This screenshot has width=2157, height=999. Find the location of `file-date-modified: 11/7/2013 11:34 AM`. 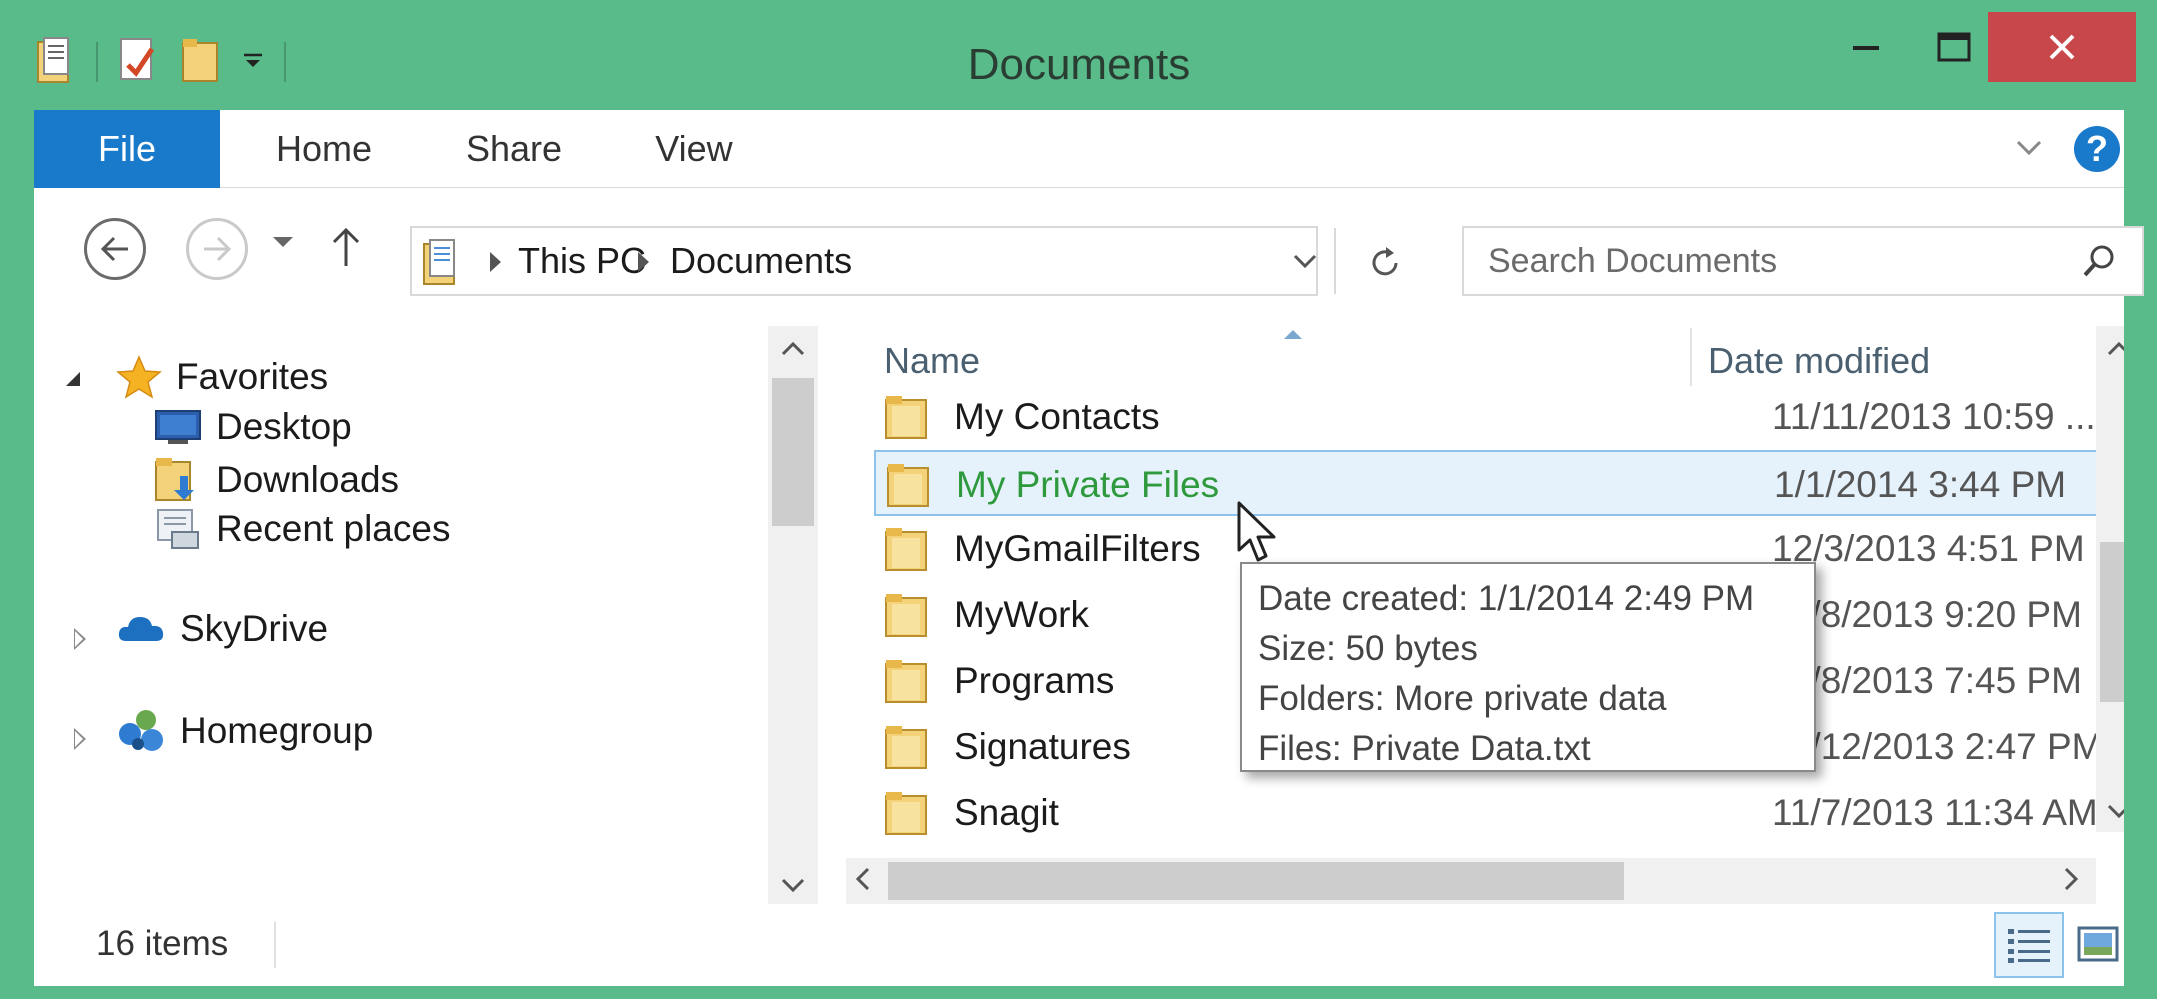

file-date-modified: 11/7/2013 11:34 AM is located at coordinates (1935, 812).